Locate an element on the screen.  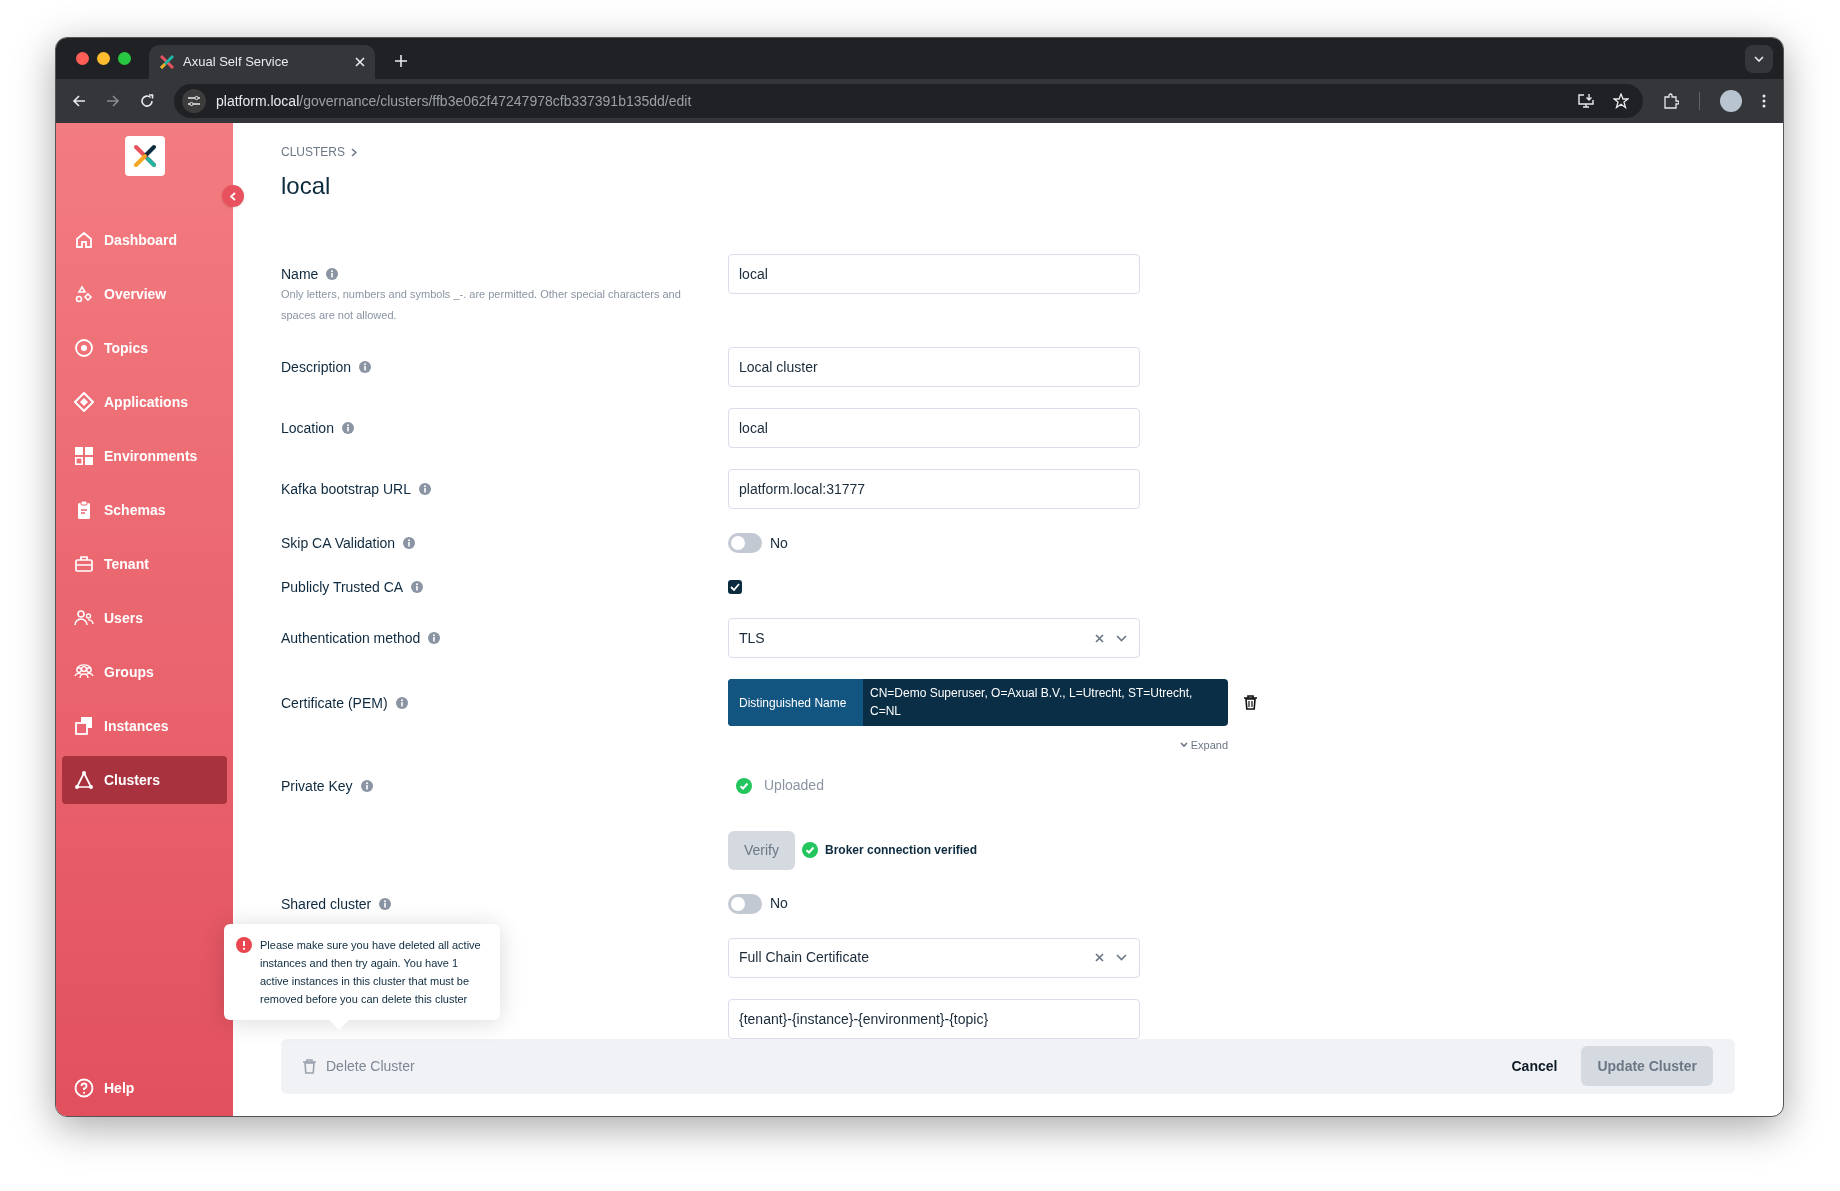
cancel-button: Cancel is located at coordinates (1534, 1066).